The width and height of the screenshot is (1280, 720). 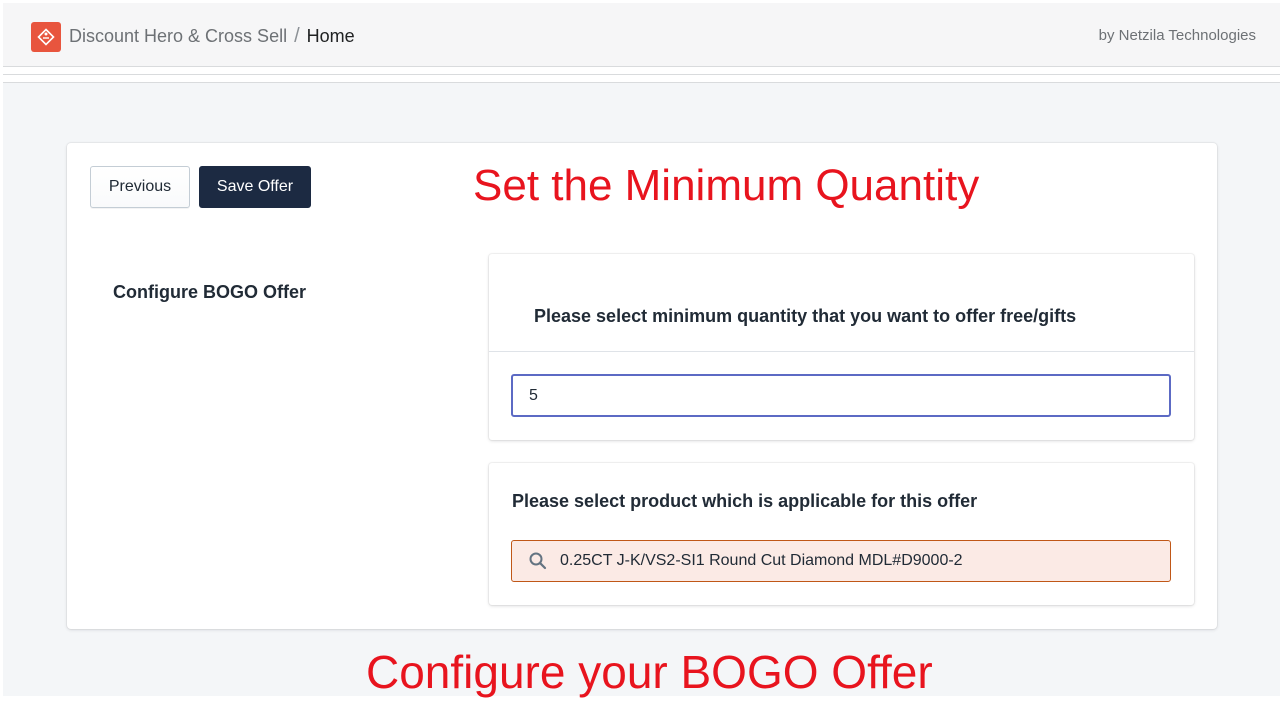 I want to click on annotation-set-minimum-quantity: Set the Minimum Quantity, so click(x=726, y=185).